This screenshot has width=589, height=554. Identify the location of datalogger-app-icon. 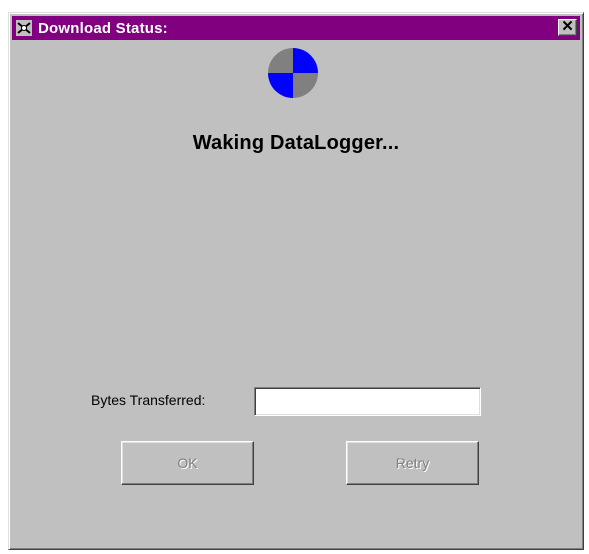
(24, 28).